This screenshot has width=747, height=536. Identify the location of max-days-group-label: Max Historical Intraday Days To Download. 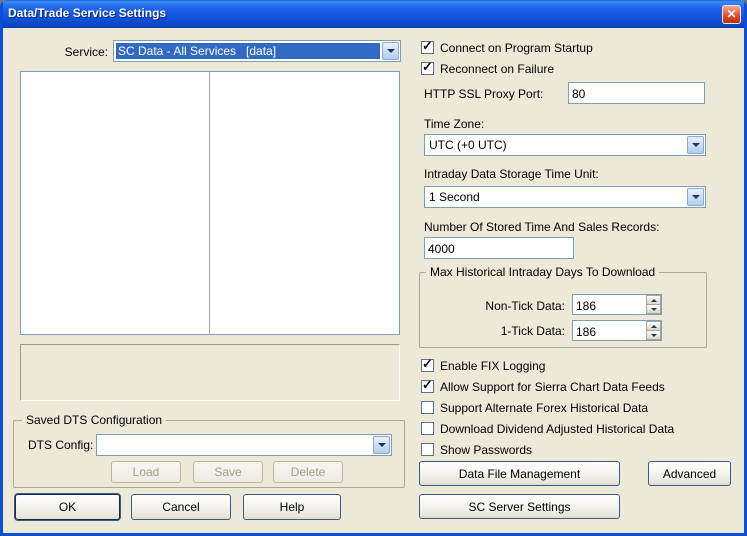
(543, 272).